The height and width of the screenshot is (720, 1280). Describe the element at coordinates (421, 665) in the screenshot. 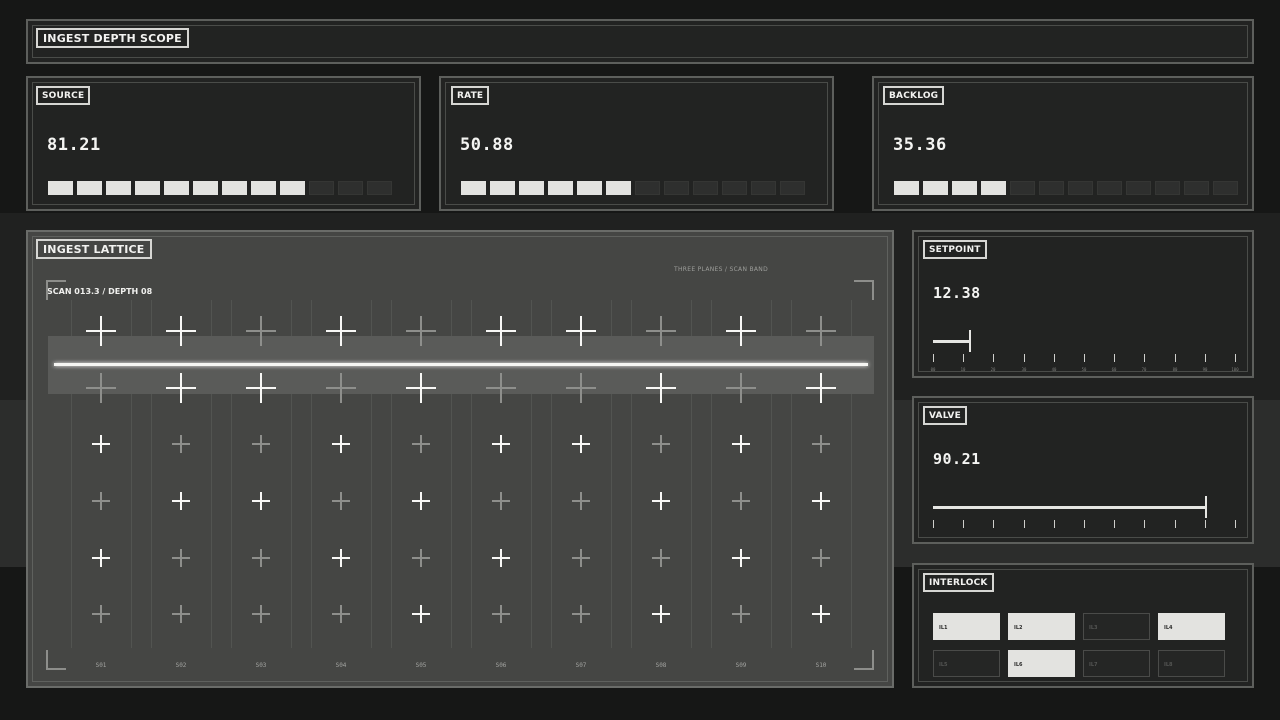

I see `column-label: S05` at that location.